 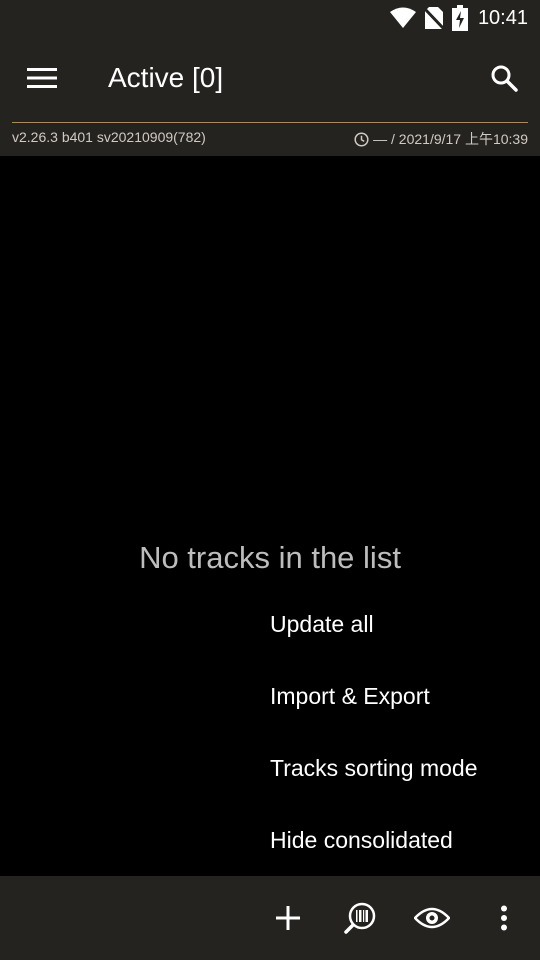 I want to click on empty-list-message: No tracks in the list, so click(x=270, y=557).